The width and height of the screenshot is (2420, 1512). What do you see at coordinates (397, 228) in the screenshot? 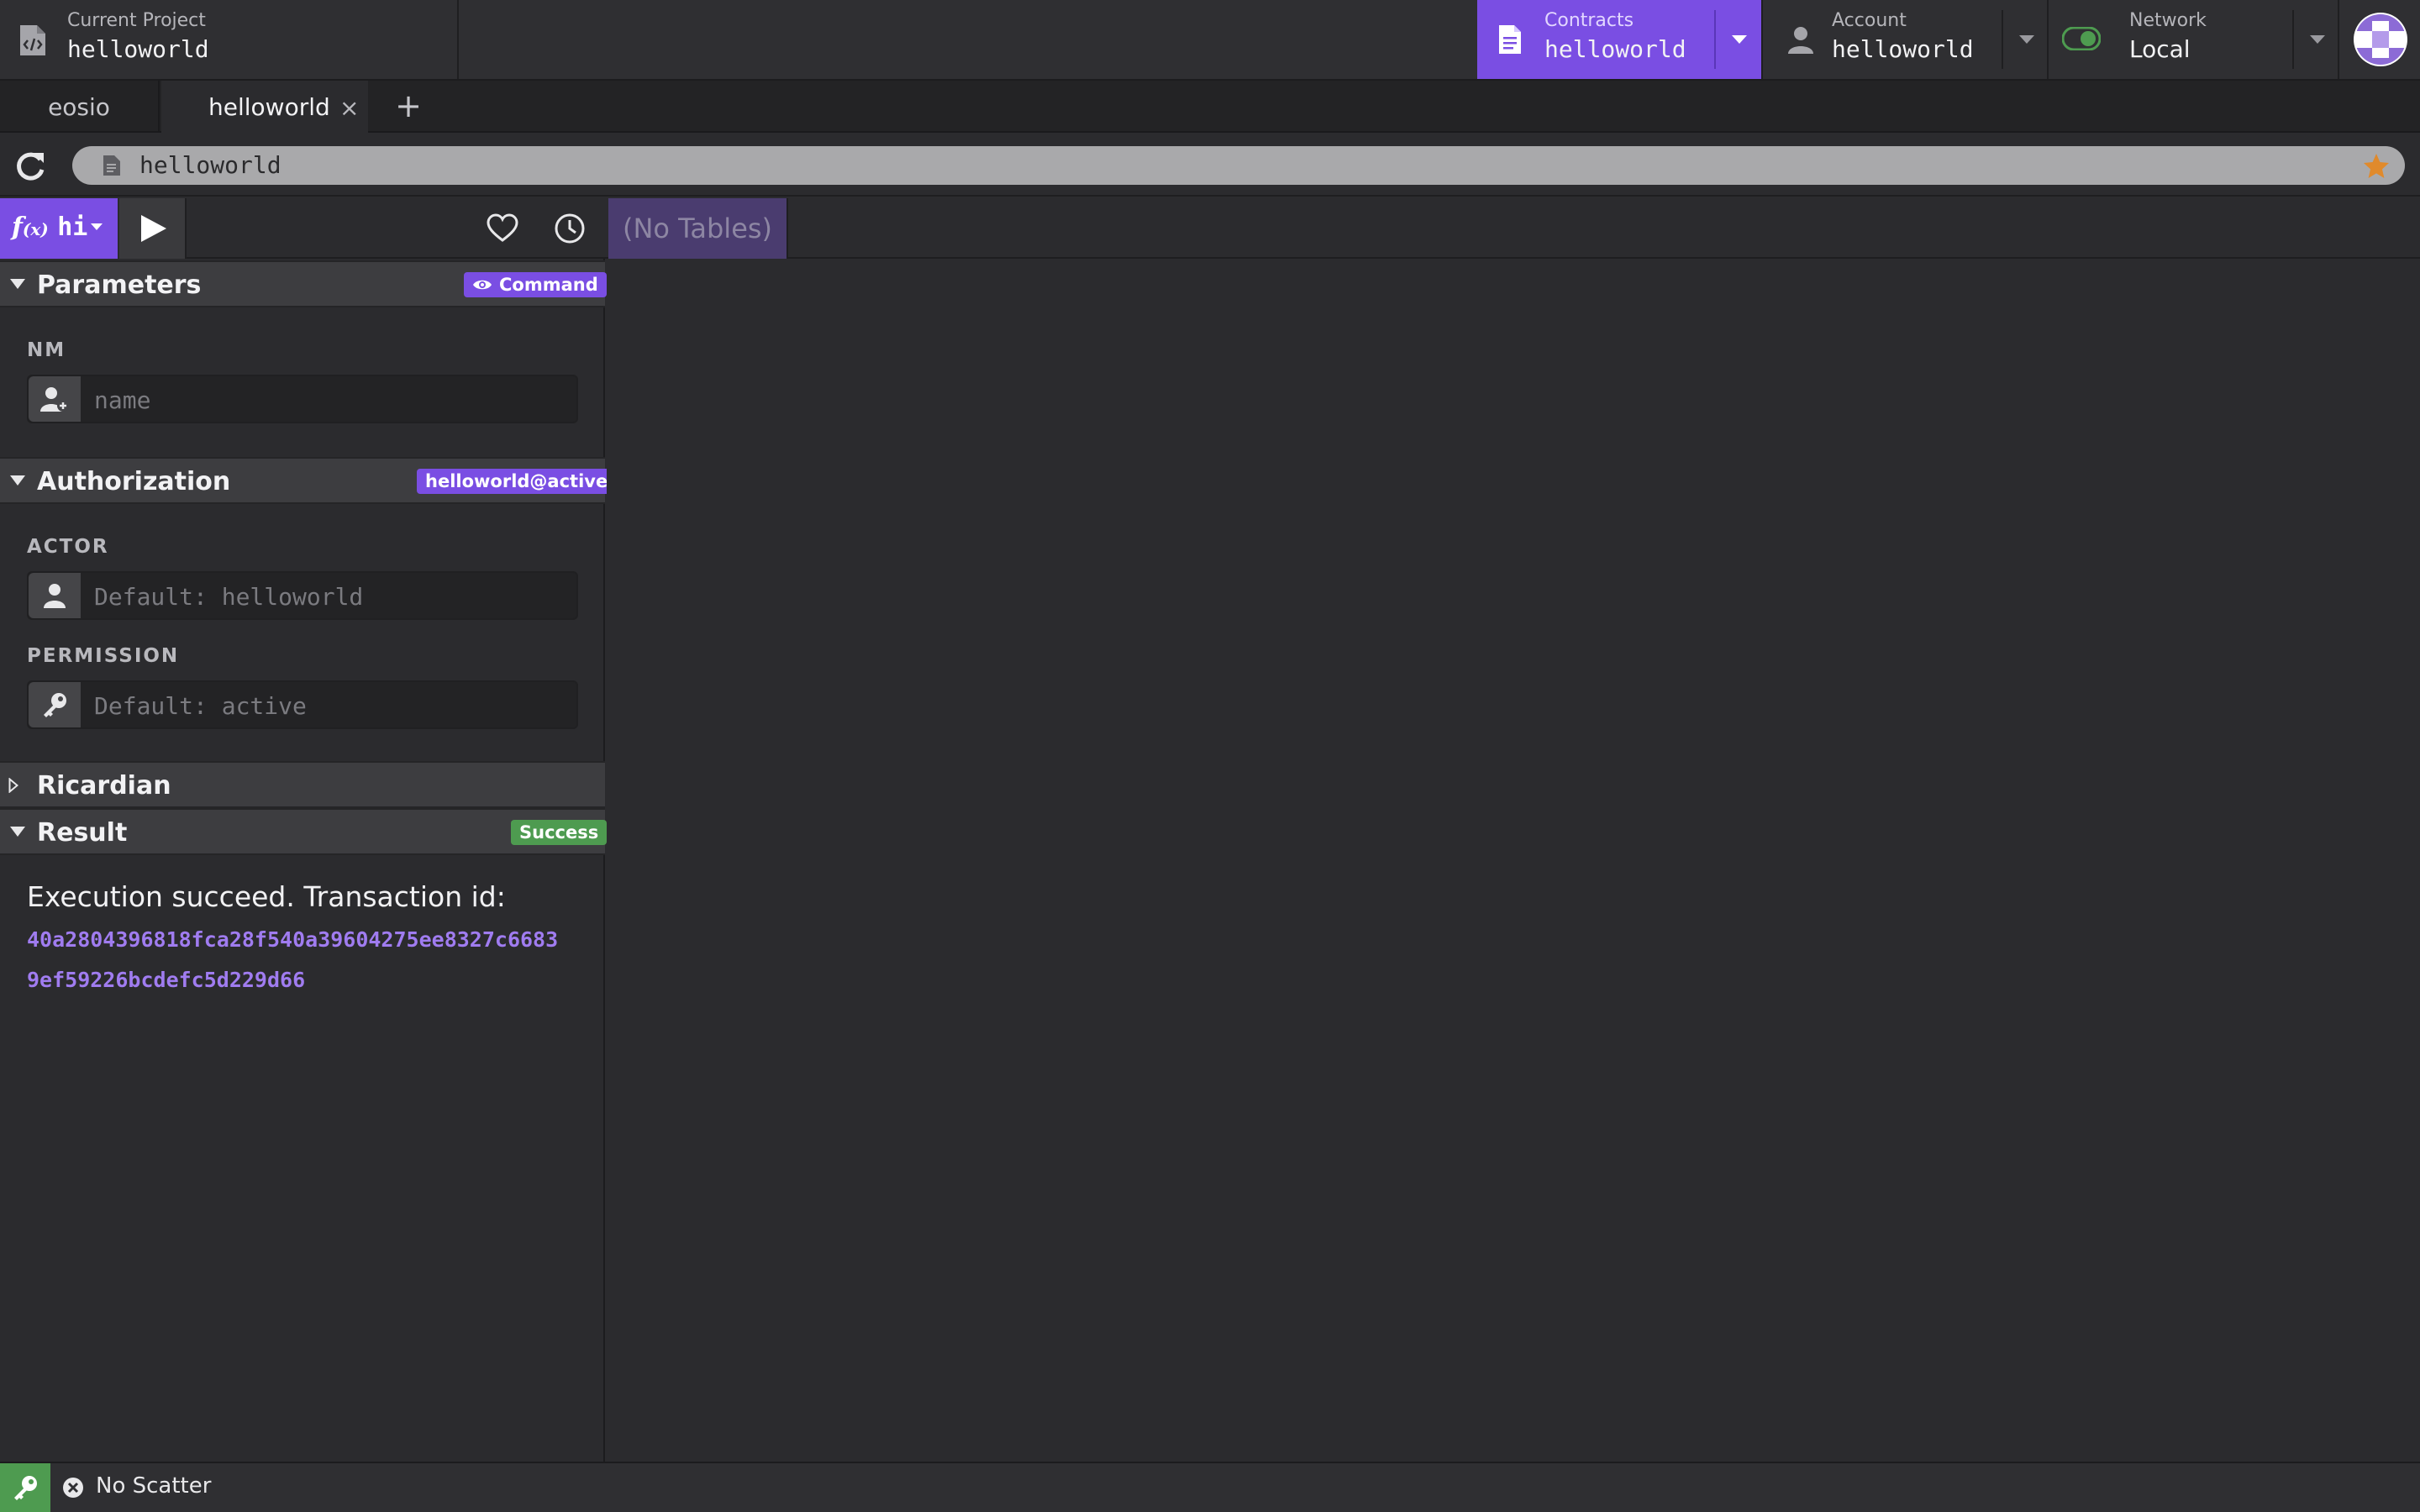
I see `toolbar` at bounding box center [397, 228].